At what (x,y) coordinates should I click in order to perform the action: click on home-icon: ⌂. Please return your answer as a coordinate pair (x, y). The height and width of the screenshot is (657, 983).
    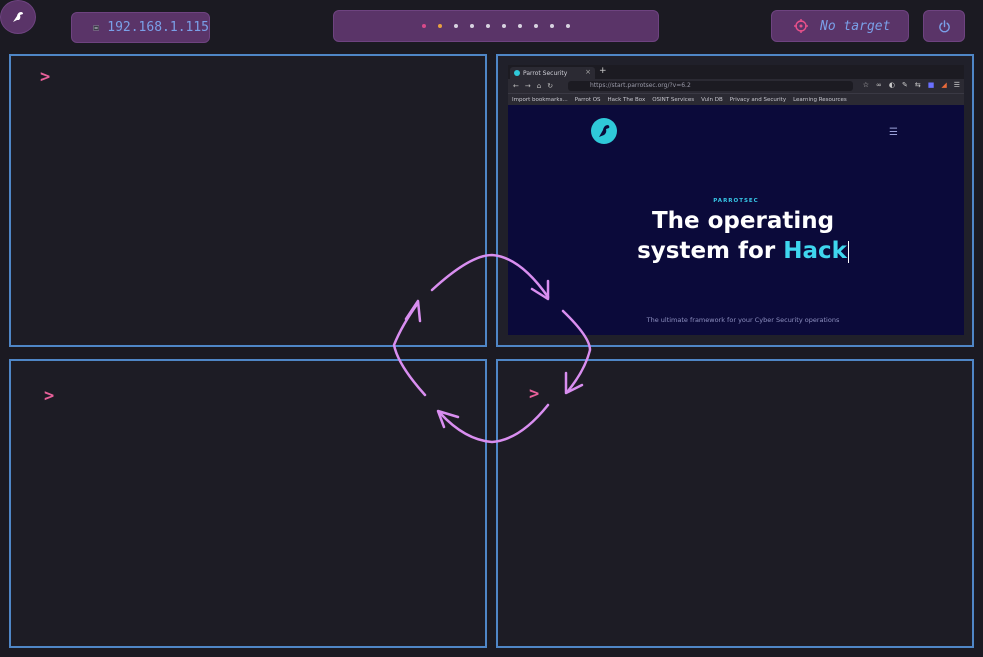
    Looking at the image, I should click on (539, 86).